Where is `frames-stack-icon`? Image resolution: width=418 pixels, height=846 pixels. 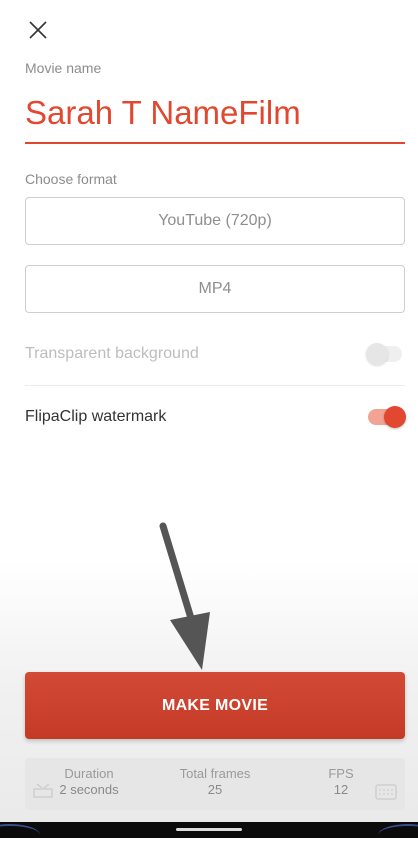
frames-stack-icon is located at coordinates (43, 790).